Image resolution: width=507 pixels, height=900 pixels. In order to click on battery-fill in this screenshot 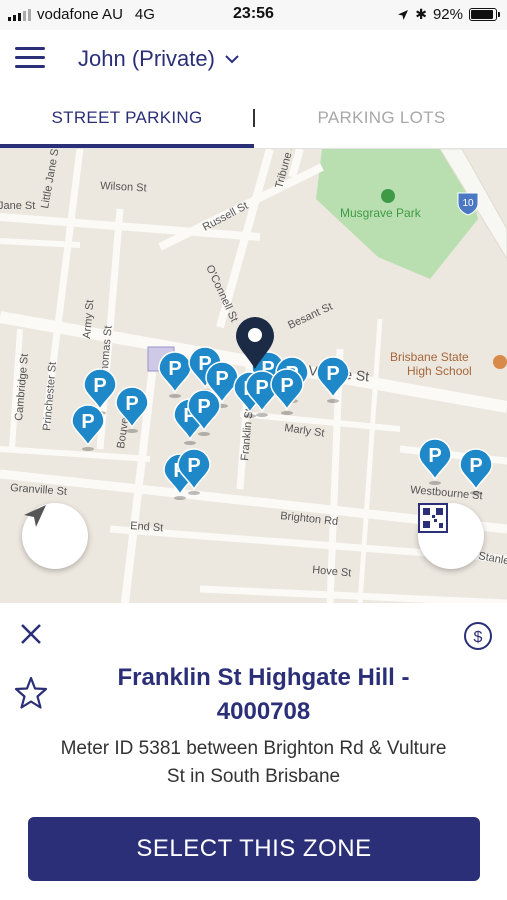, I will do `click(482, 14)`.